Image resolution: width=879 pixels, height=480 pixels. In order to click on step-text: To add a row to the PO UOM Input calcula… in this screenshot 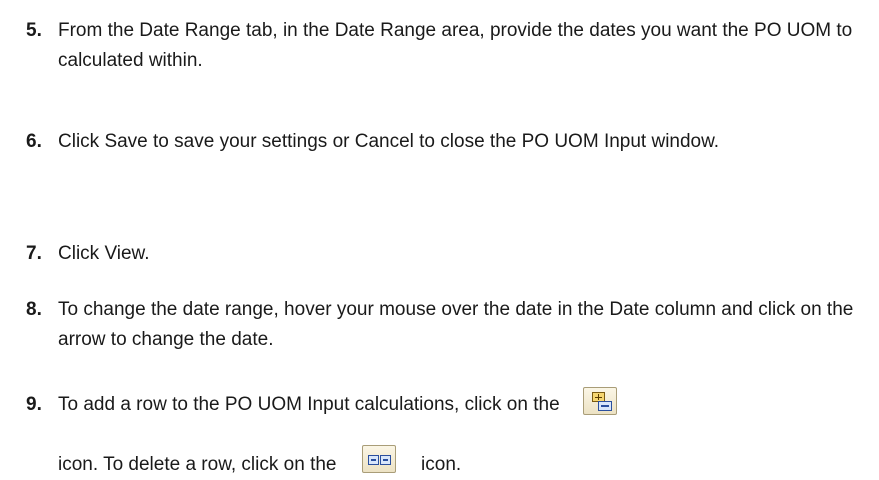, I will do `click(309, 404)`.